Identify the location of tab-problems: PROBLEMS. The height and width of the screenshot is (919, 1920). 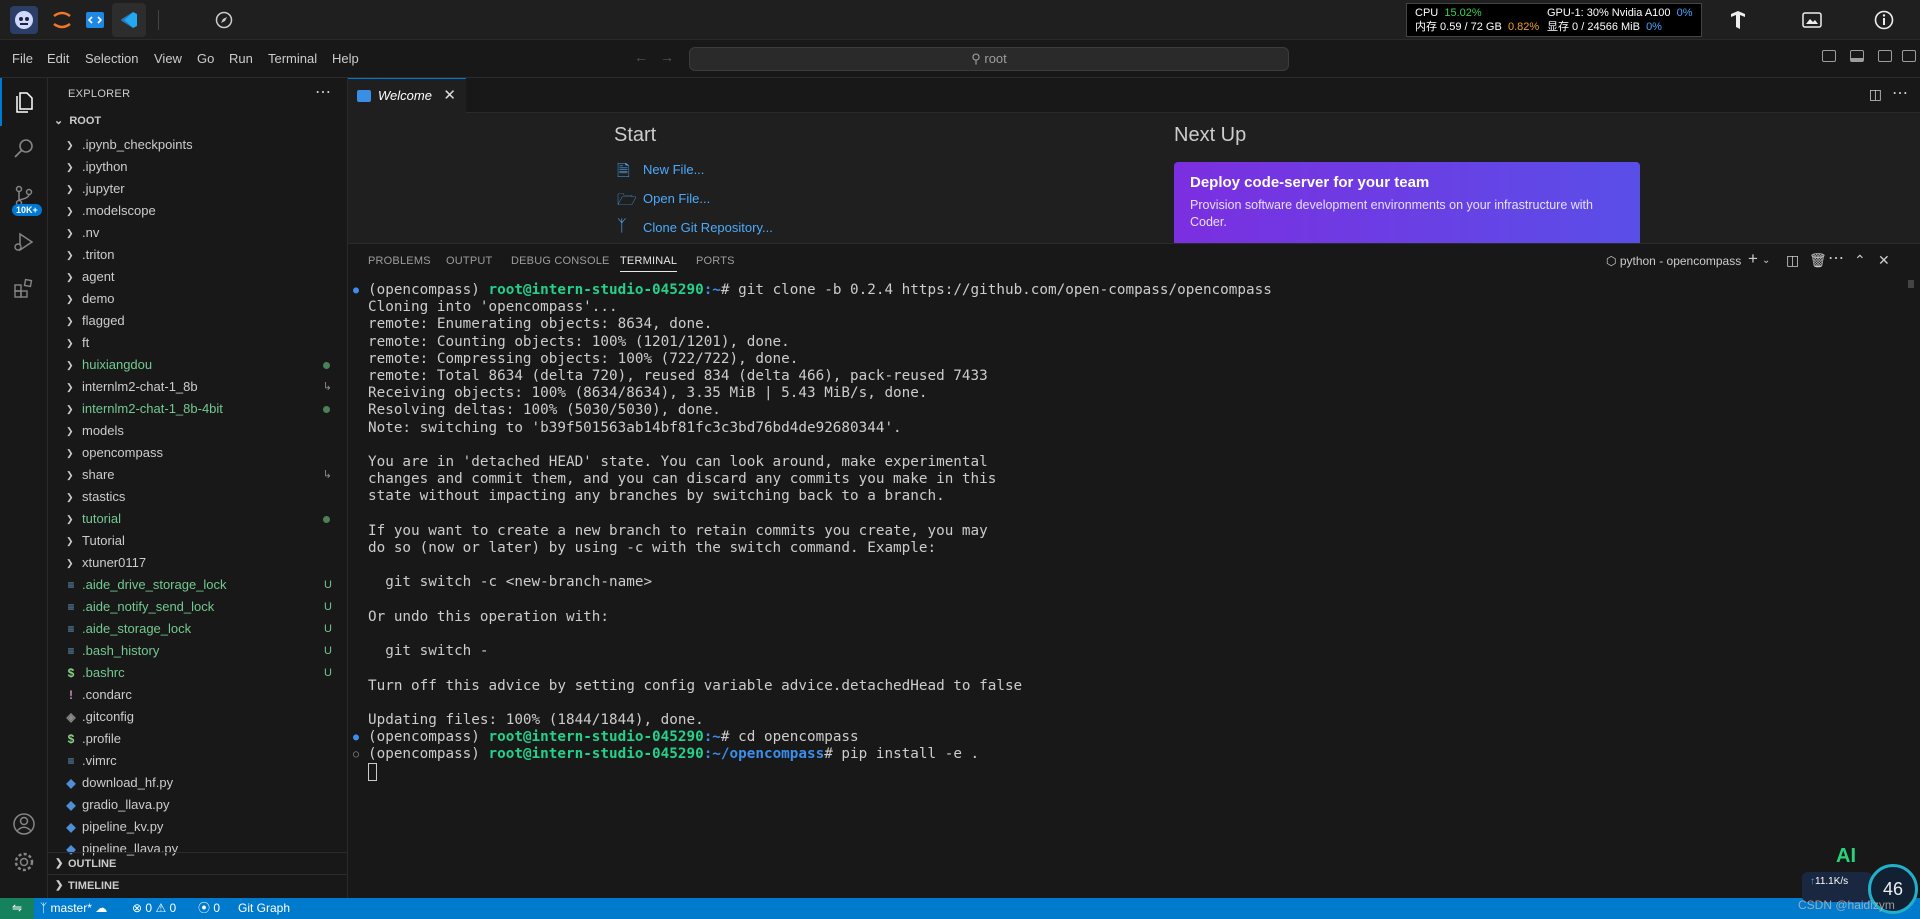
(399, 261).